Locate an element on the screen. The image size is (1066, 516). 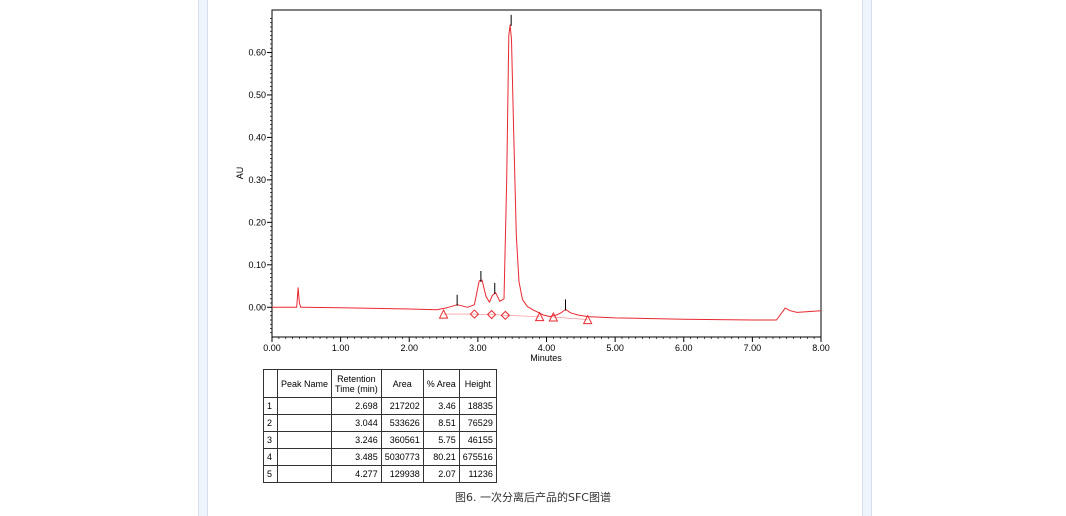
row-retention-time: 3.044 is located at coordinates (356, 423).